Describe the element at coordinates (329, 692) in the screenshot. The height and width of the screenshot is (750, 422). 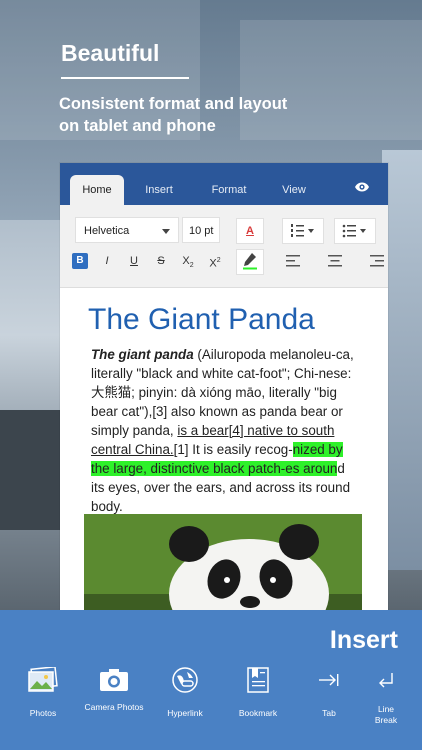
I see `insert-tab-button: Tab` at that location.